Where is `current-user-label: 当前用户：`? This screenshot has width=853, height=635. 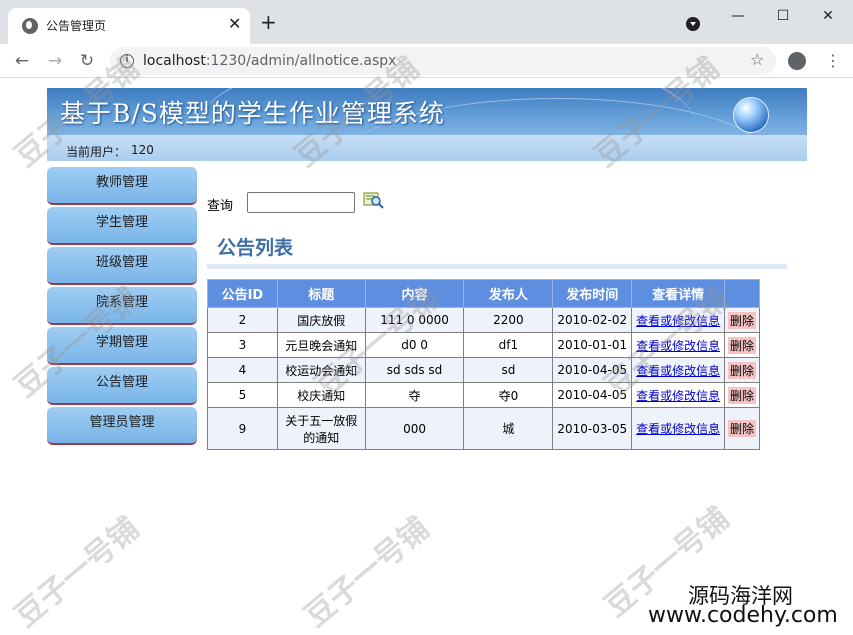
current-user-label: 当前用户： is located at coordinates (96, 152).